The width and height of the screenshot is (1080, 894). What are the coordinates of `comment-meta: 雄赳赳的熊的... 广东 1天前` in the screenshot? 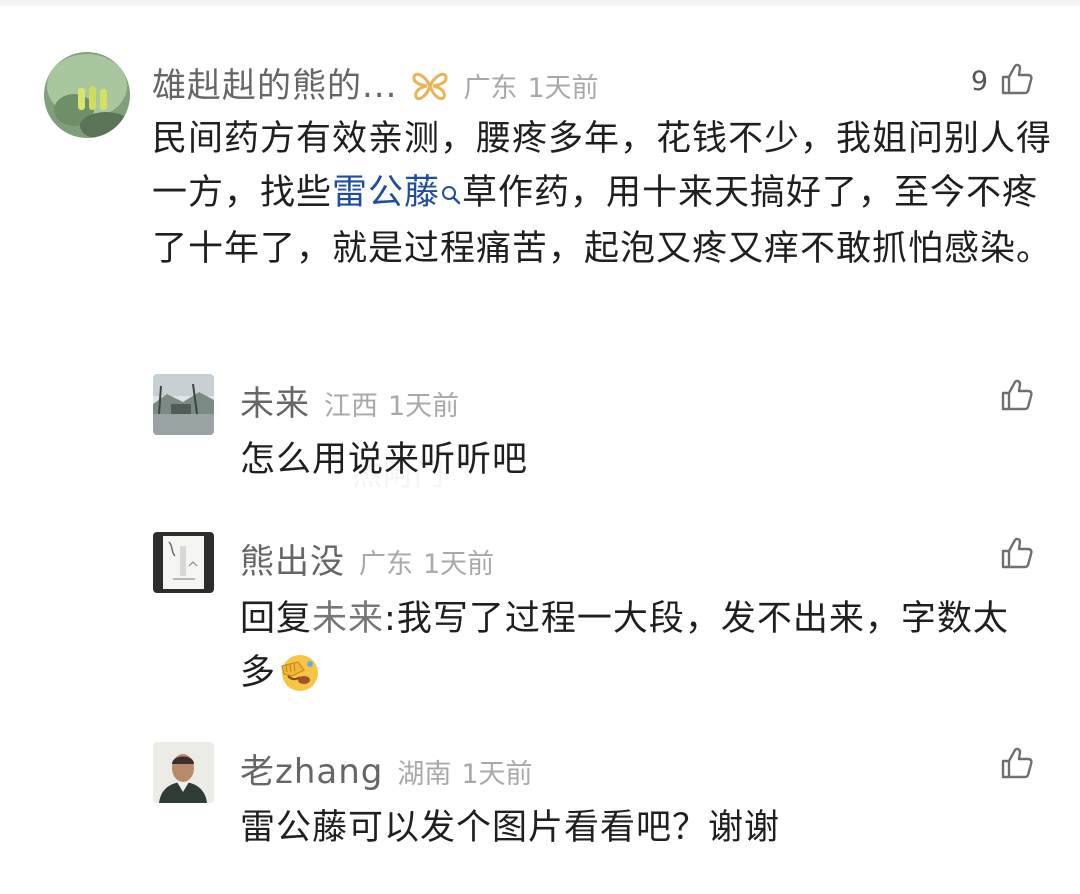 It's located at (375, 82).